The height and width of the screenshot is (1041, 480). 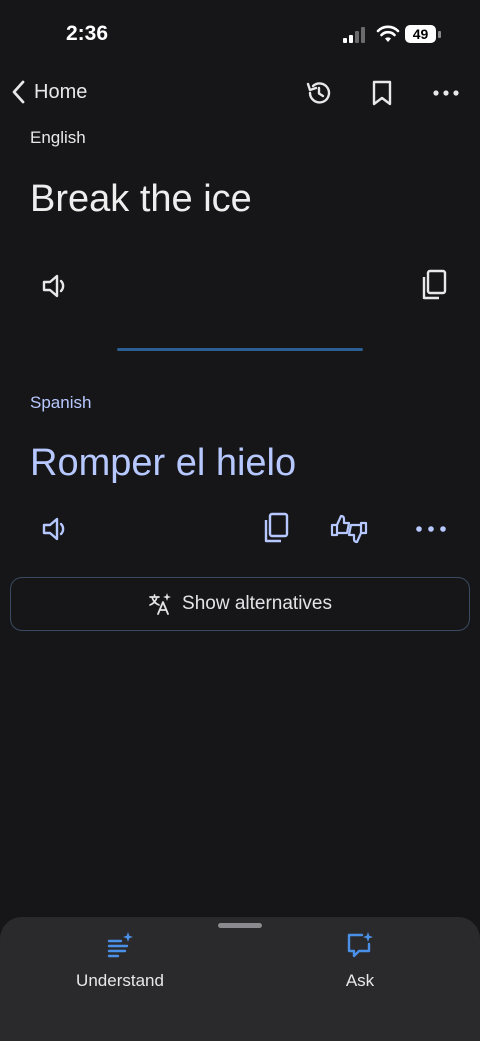 What do you see at coordinates (240, 925) in the screenshot?
I see `sheet-drag-handle` at bounding box center [240, 925].